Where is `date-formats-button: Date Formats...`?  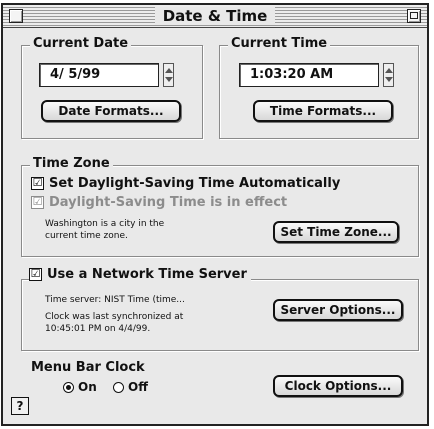
date-formats-button: Date Formats... is located at coordinates (111, 111).